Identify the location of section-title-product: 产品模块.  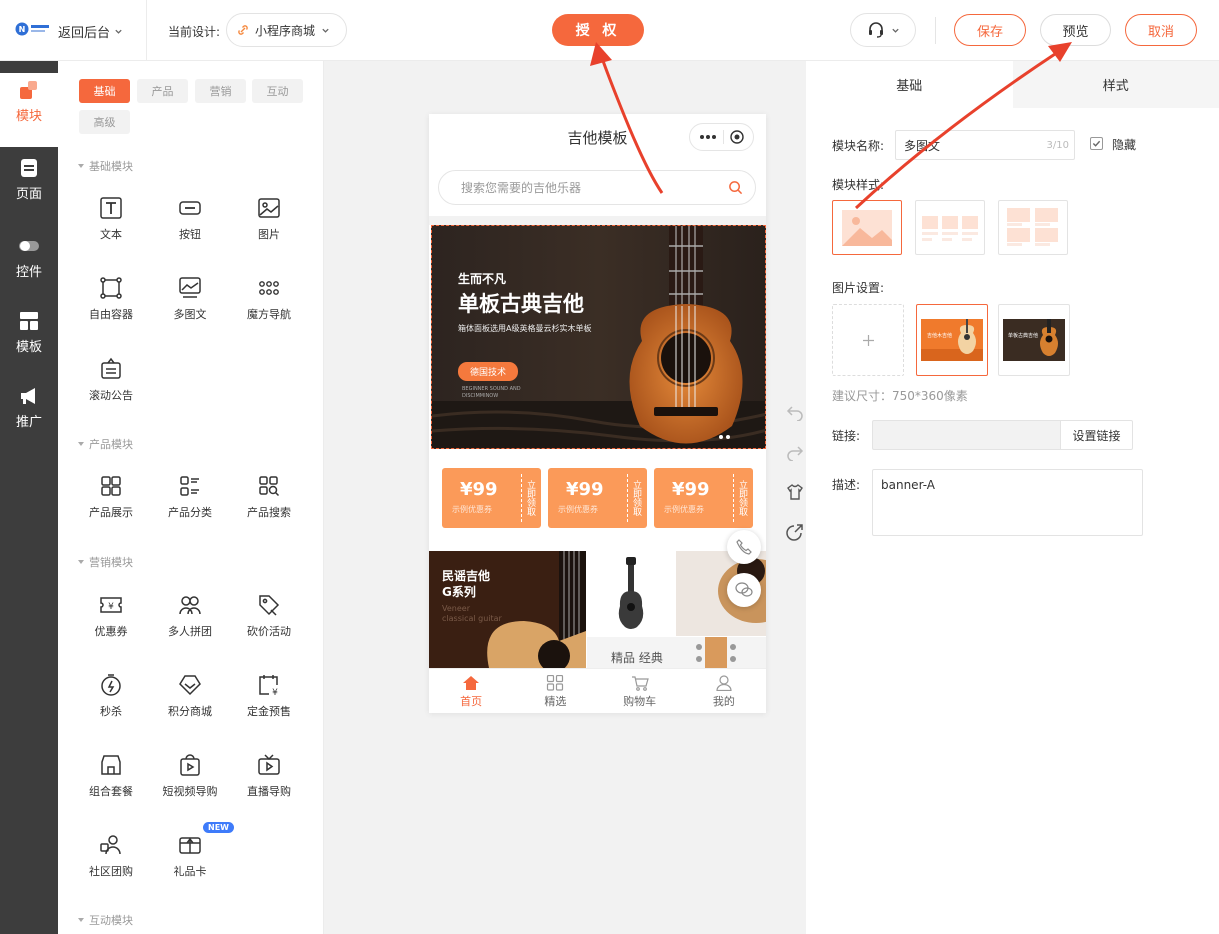
(105, 444).